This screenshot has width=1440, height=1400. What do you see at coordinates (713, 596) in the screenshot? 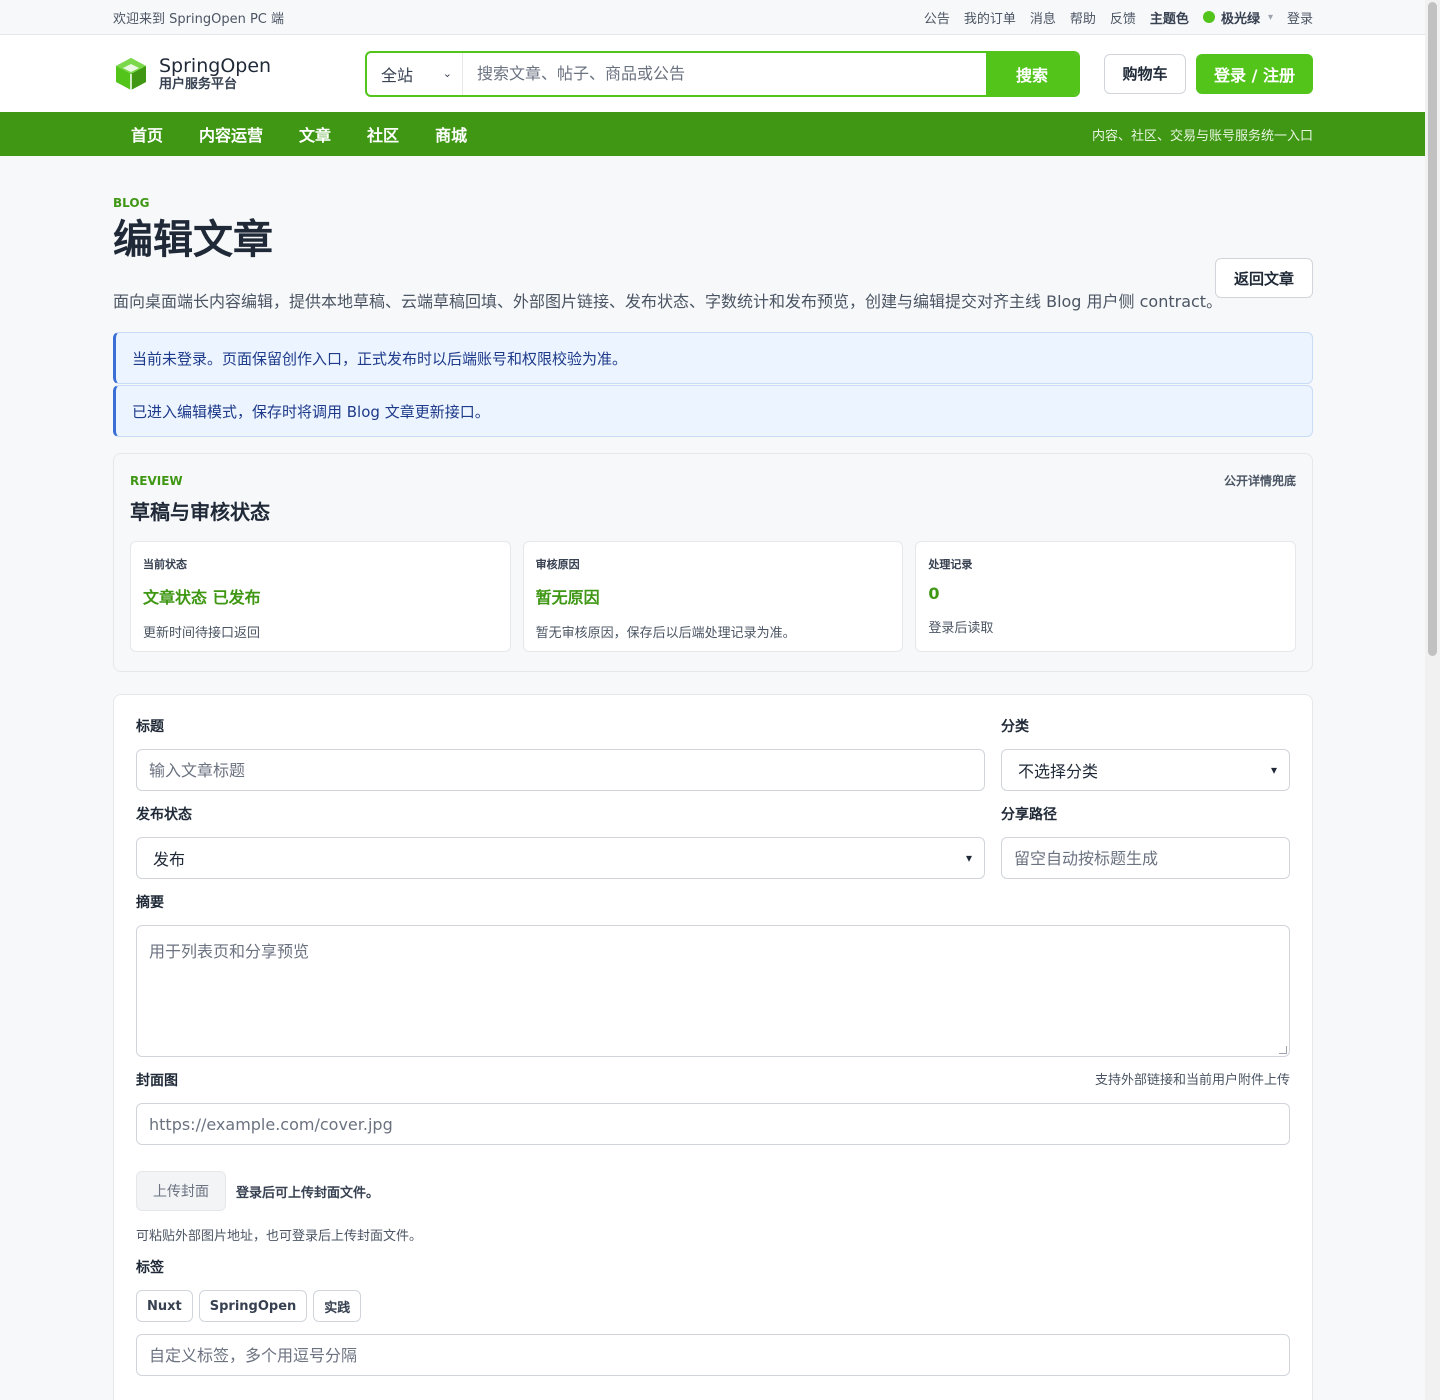
I see `stat-review-reason: 审核原因 暂无原因 暂无审核原因，保存后以后端处理记录为准。` at bounding box center [713, 596].